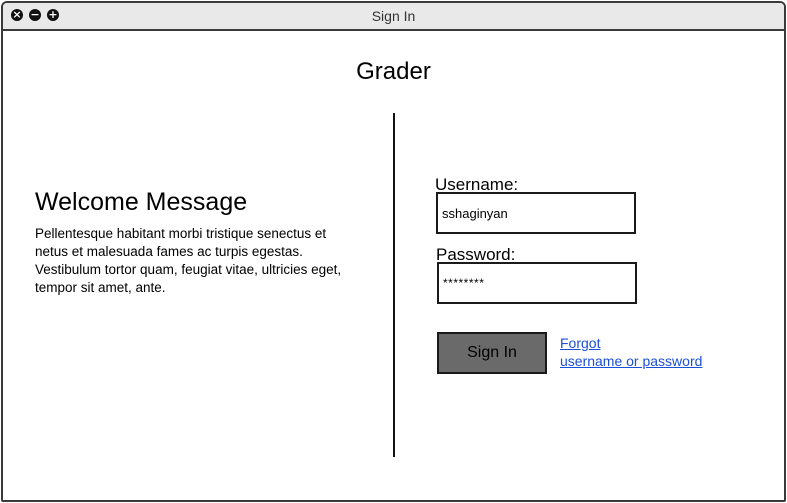 The width and height of the screenshot is (787, 503). Describe the element at coordinates (492, 353) in the screenshot. I see `sign-in-button: Sign In` at that location.